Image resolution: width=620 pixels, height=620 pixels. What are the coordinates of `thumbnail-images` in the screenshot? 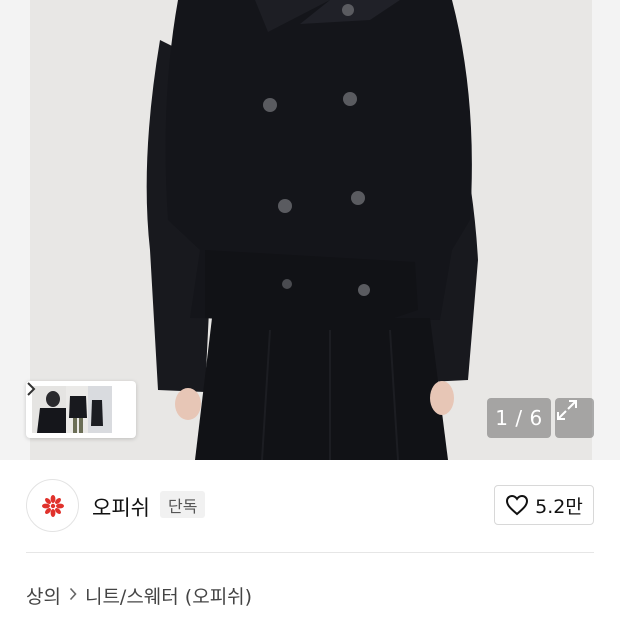 It's located at (72, 409).